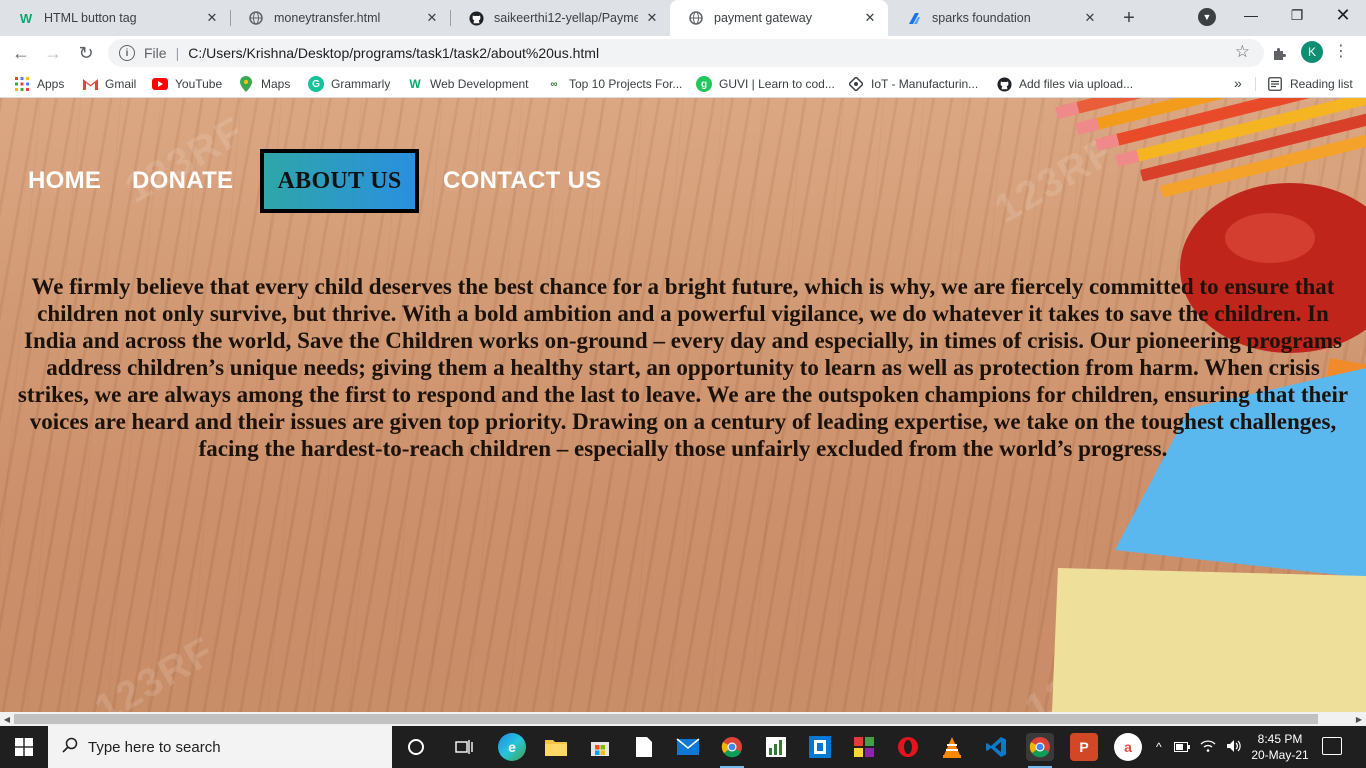  What do you see at coordinates (1159, 747) in the screenshot?
I see `show-hidden-icons-icon: ^` at bounding box center [1159, 747].